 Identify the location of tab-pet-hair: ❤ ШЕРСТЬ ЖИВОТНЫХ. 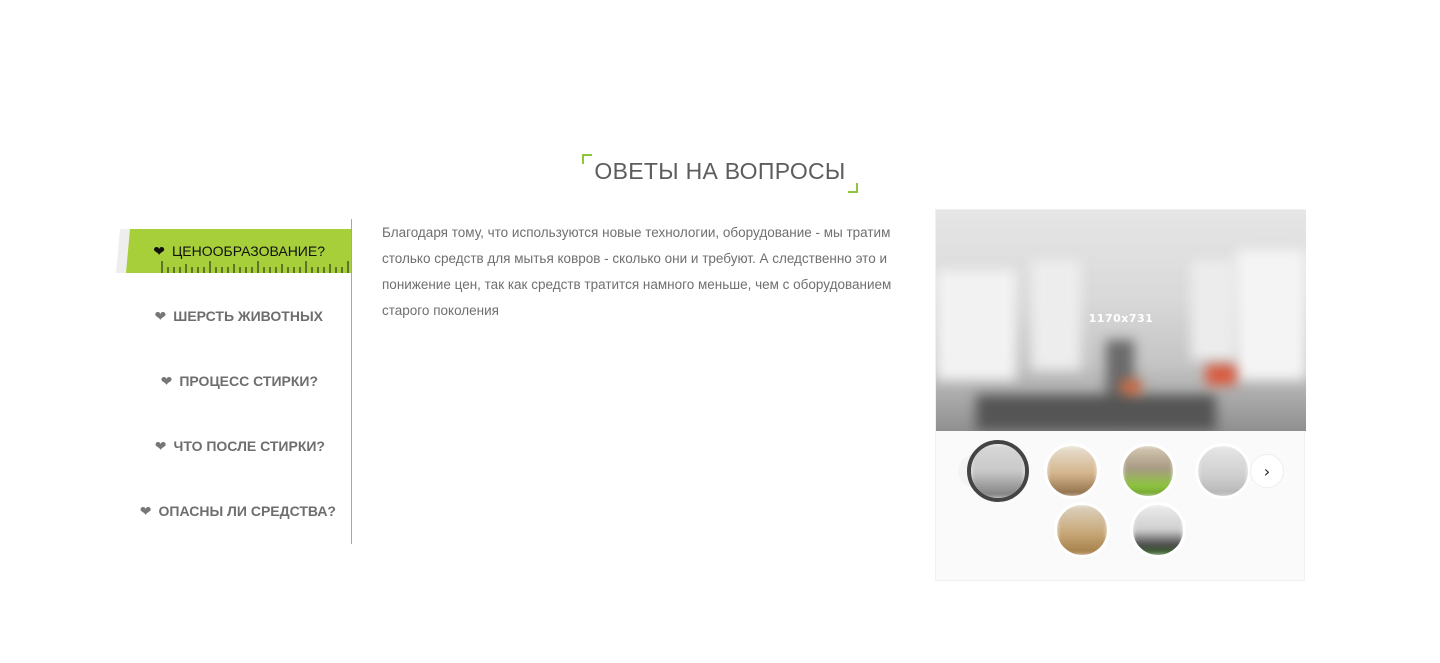
(253, 316).